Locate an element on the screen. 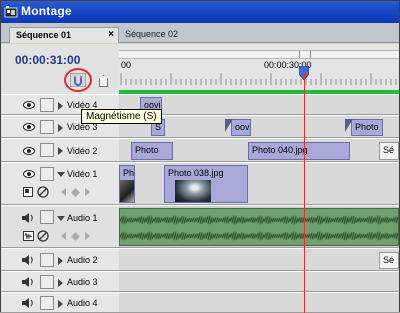  track-name: Audio 4 is located at coordinates (82, 303).